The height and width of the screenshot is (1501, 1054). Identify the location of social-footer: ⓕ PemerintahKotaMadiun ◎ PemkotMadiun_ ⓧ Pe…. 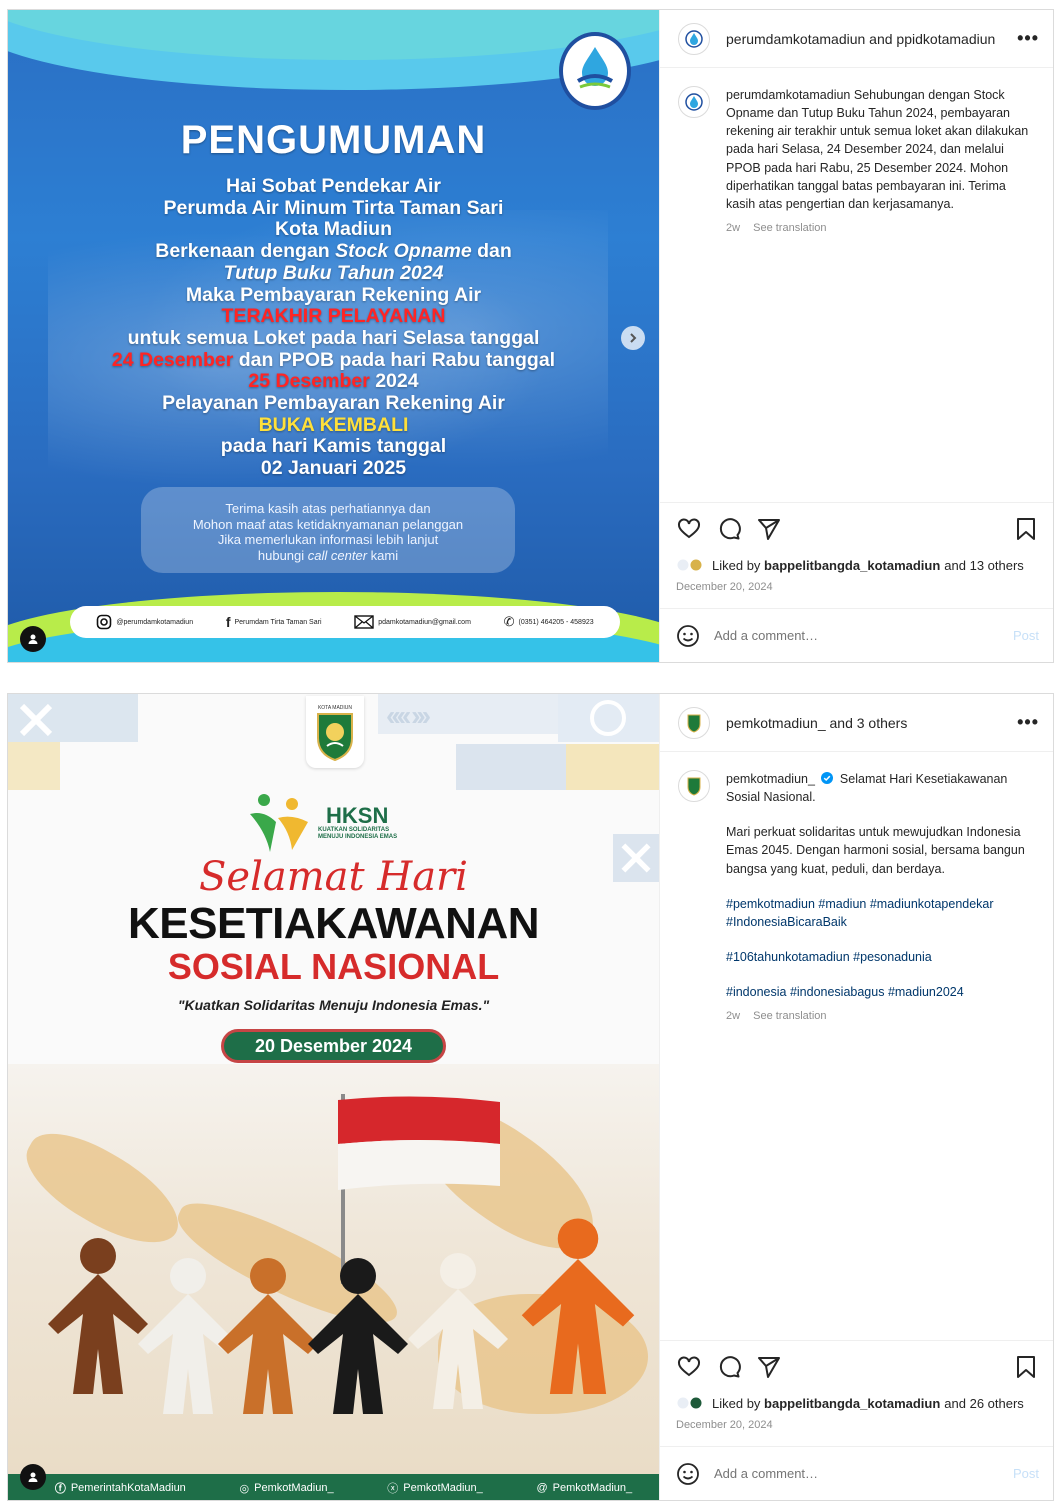
(333, 1487).